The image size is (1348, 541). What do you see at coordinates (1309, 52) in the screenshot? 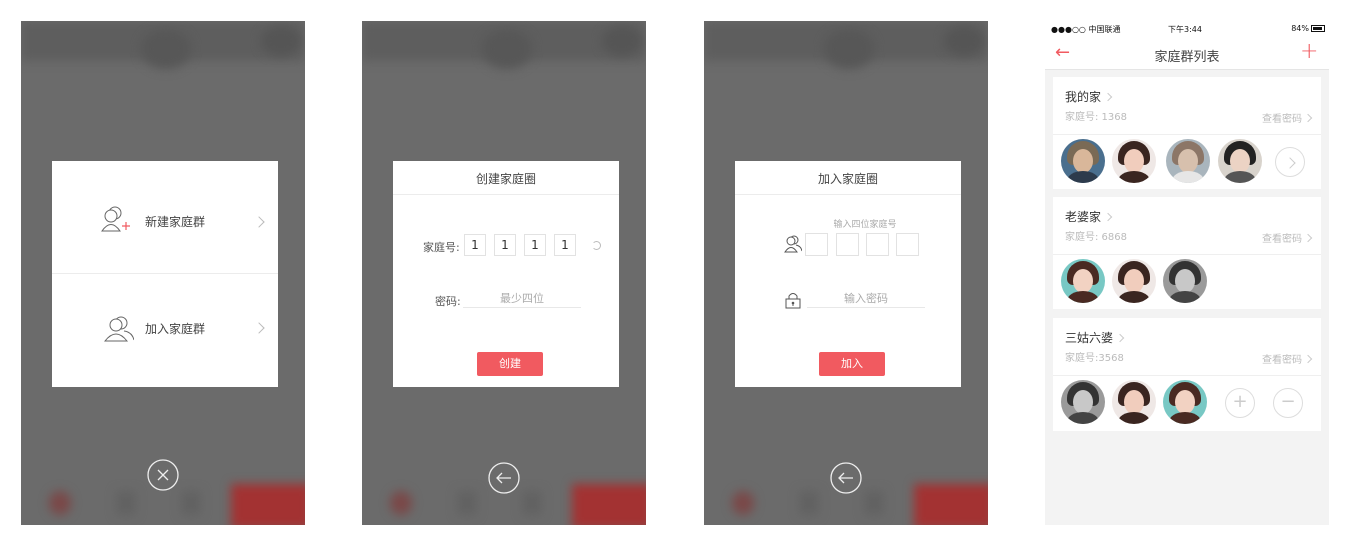
I see `add-family-icon: +` at bounding box center [1309, 52].